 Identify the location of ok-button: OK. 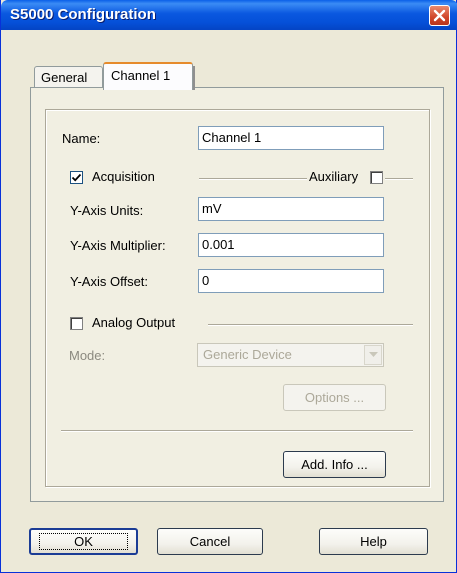
(83, 541).